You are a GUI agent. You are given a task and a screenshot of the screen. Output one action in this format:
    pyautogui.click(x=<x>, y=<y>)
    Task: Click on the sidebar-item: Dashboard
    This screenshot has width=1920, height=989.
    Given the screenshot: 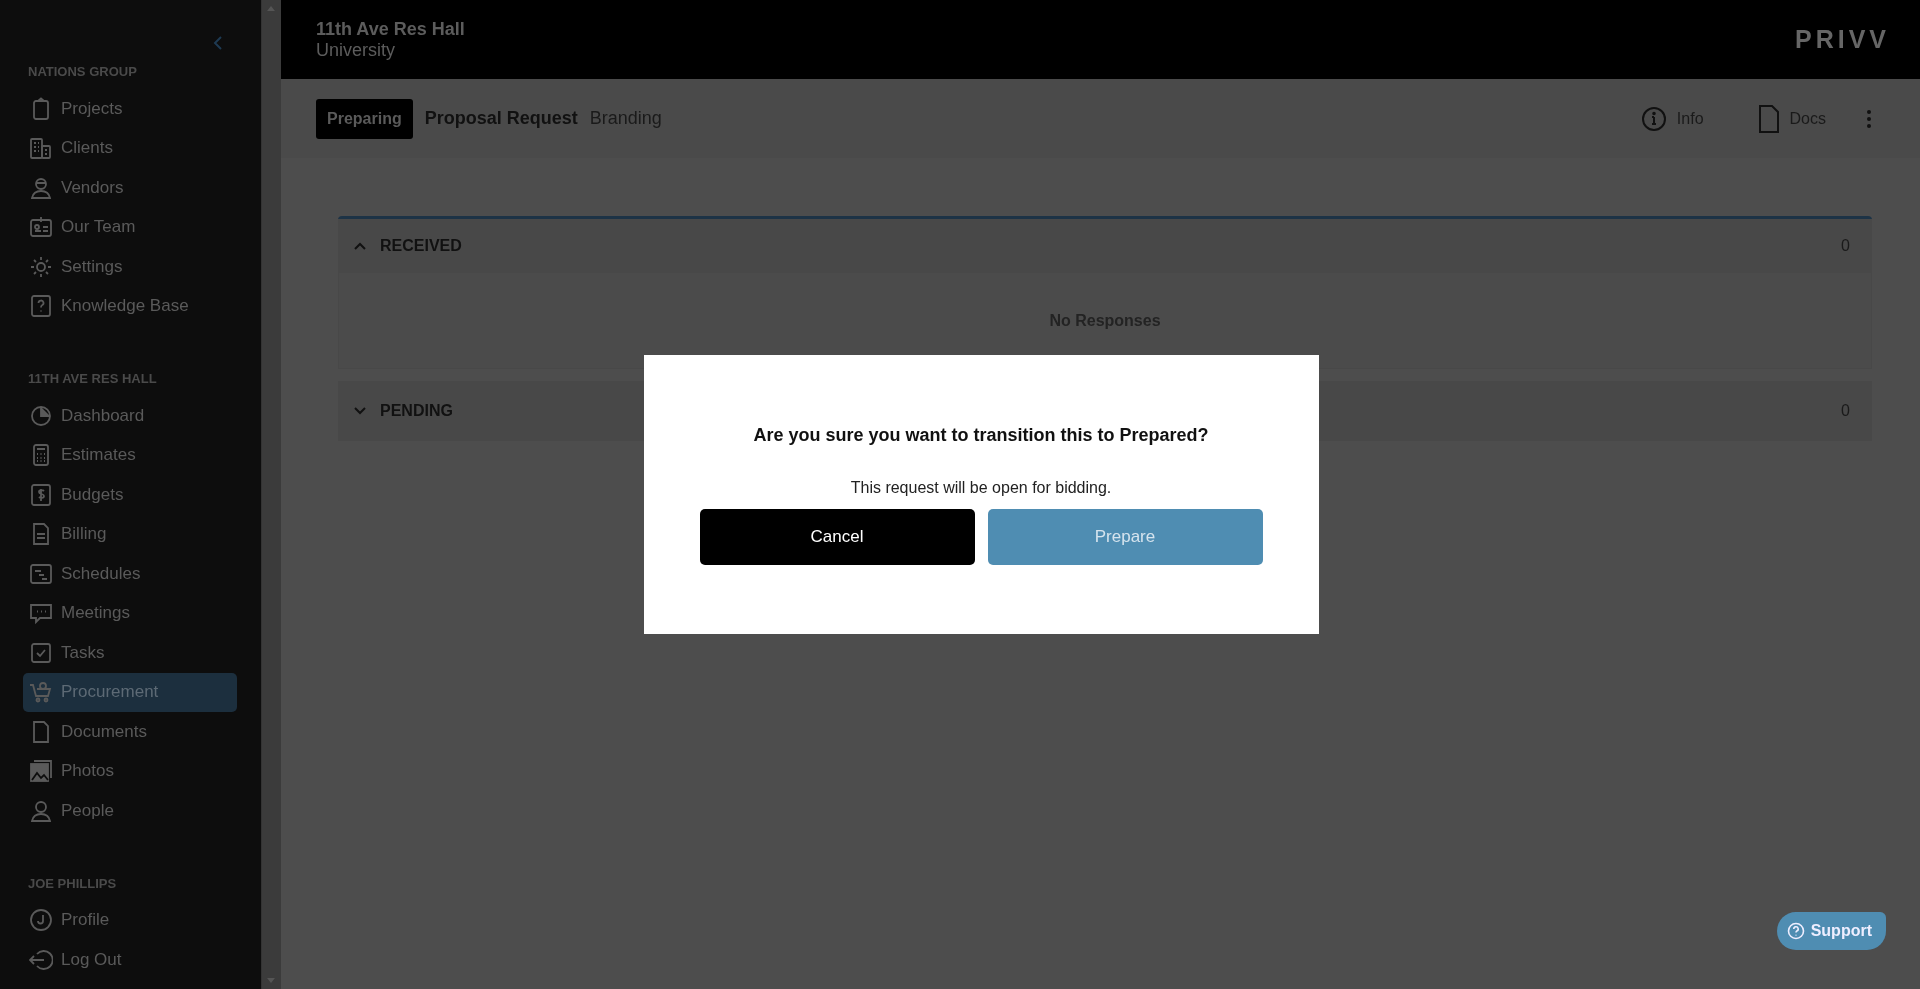 What is the action you would take?
    pyautogui.click(x=130, y=416)
    